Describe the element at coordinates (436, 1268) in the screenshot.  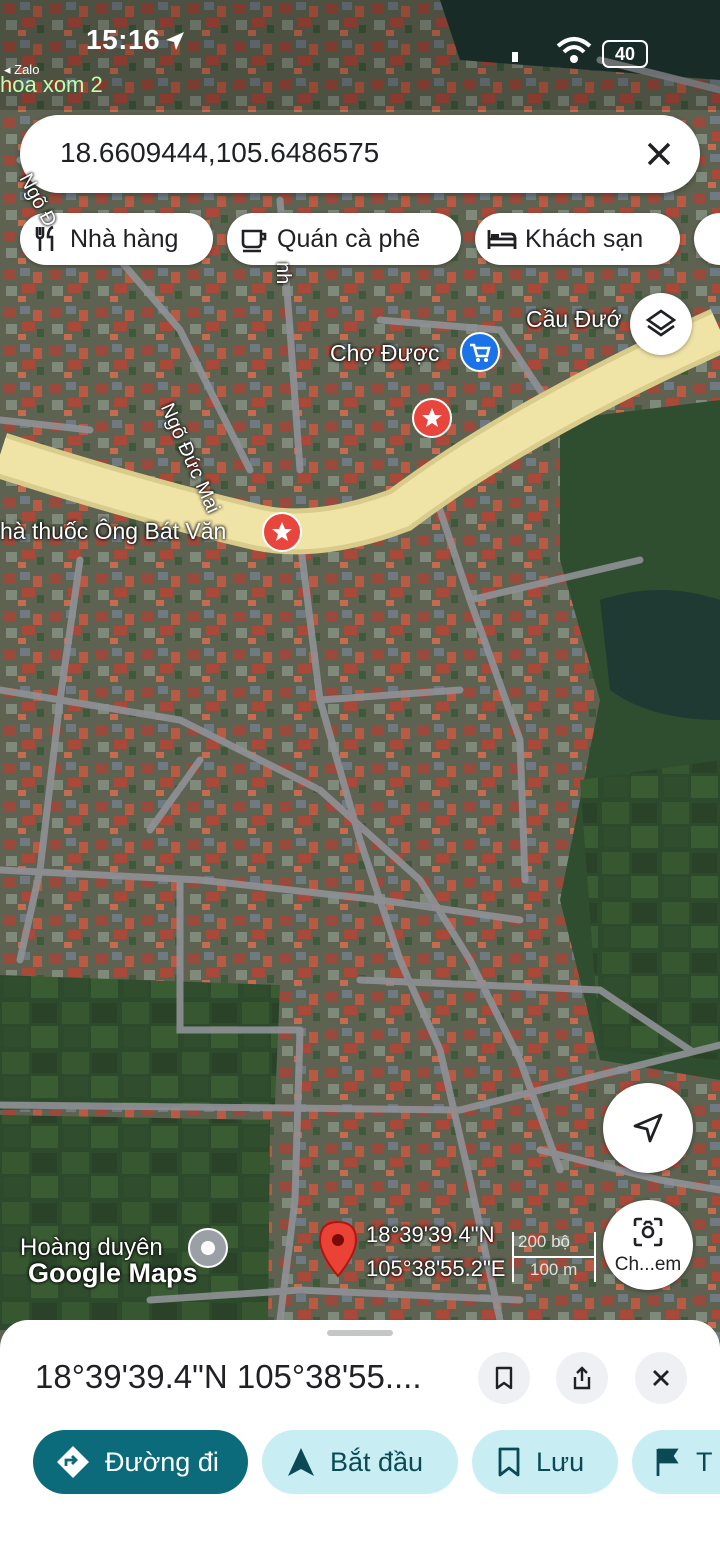
I see `pin-longitude: 105°38'55.2"E` at that location.